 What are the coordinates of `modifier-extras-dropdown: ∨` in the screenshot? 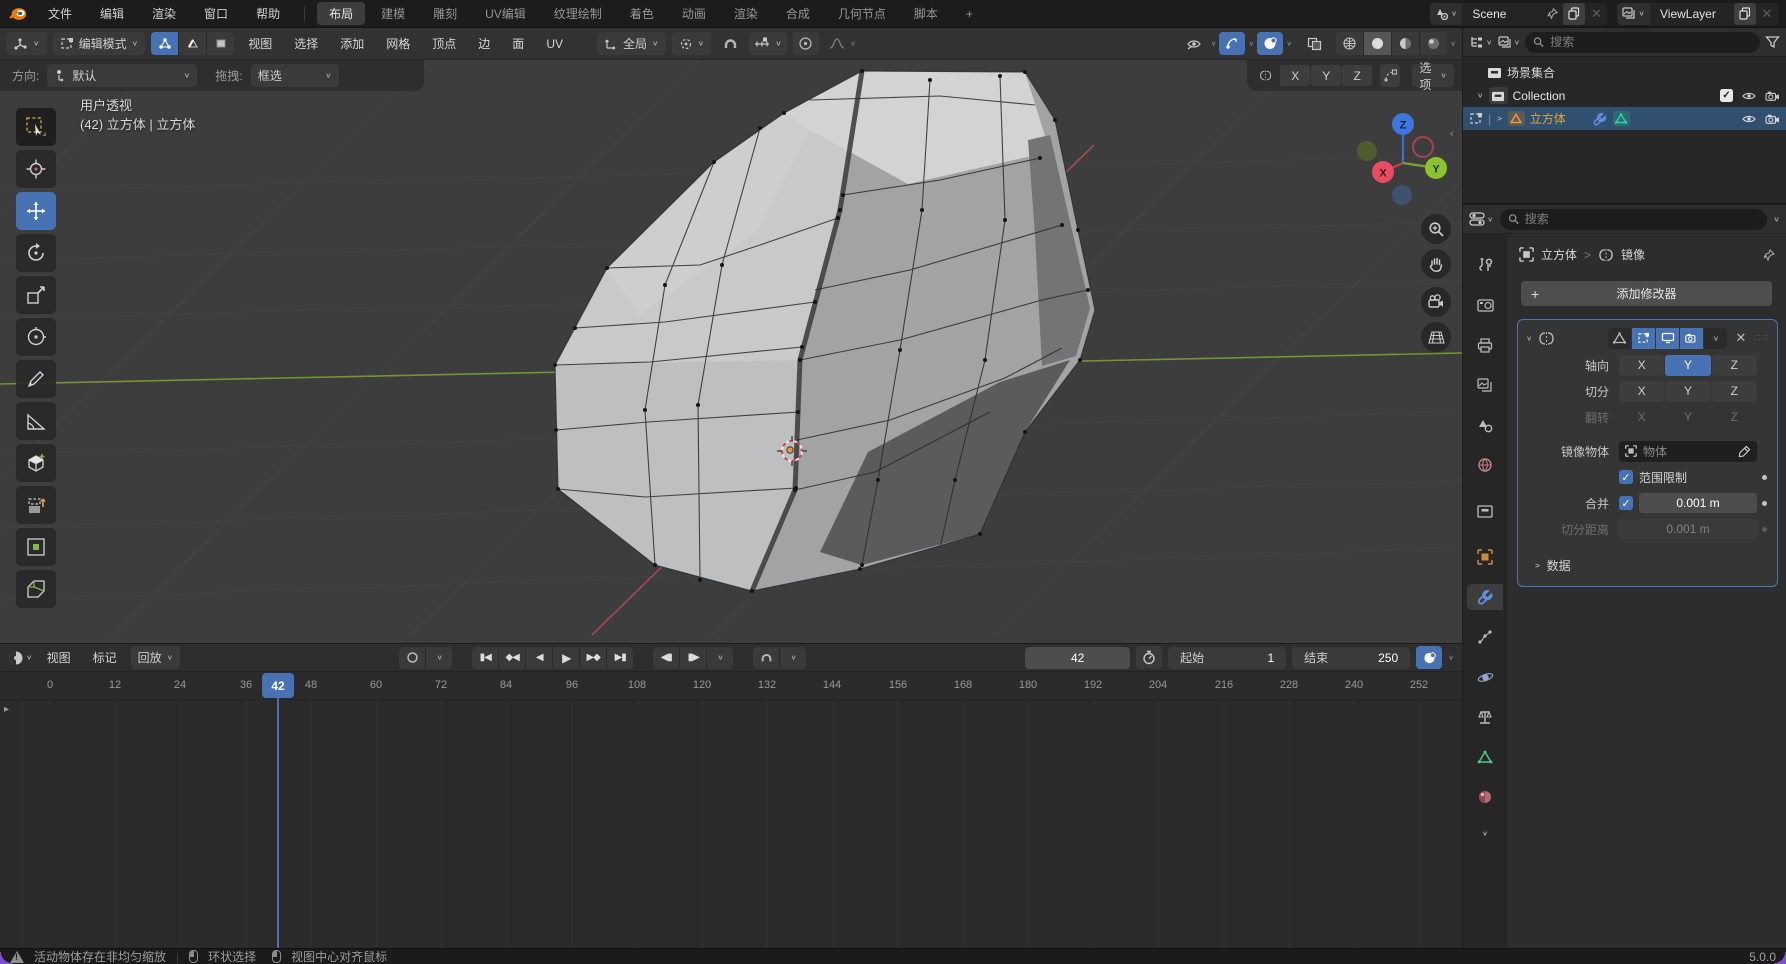 It's located at (1716, 338).